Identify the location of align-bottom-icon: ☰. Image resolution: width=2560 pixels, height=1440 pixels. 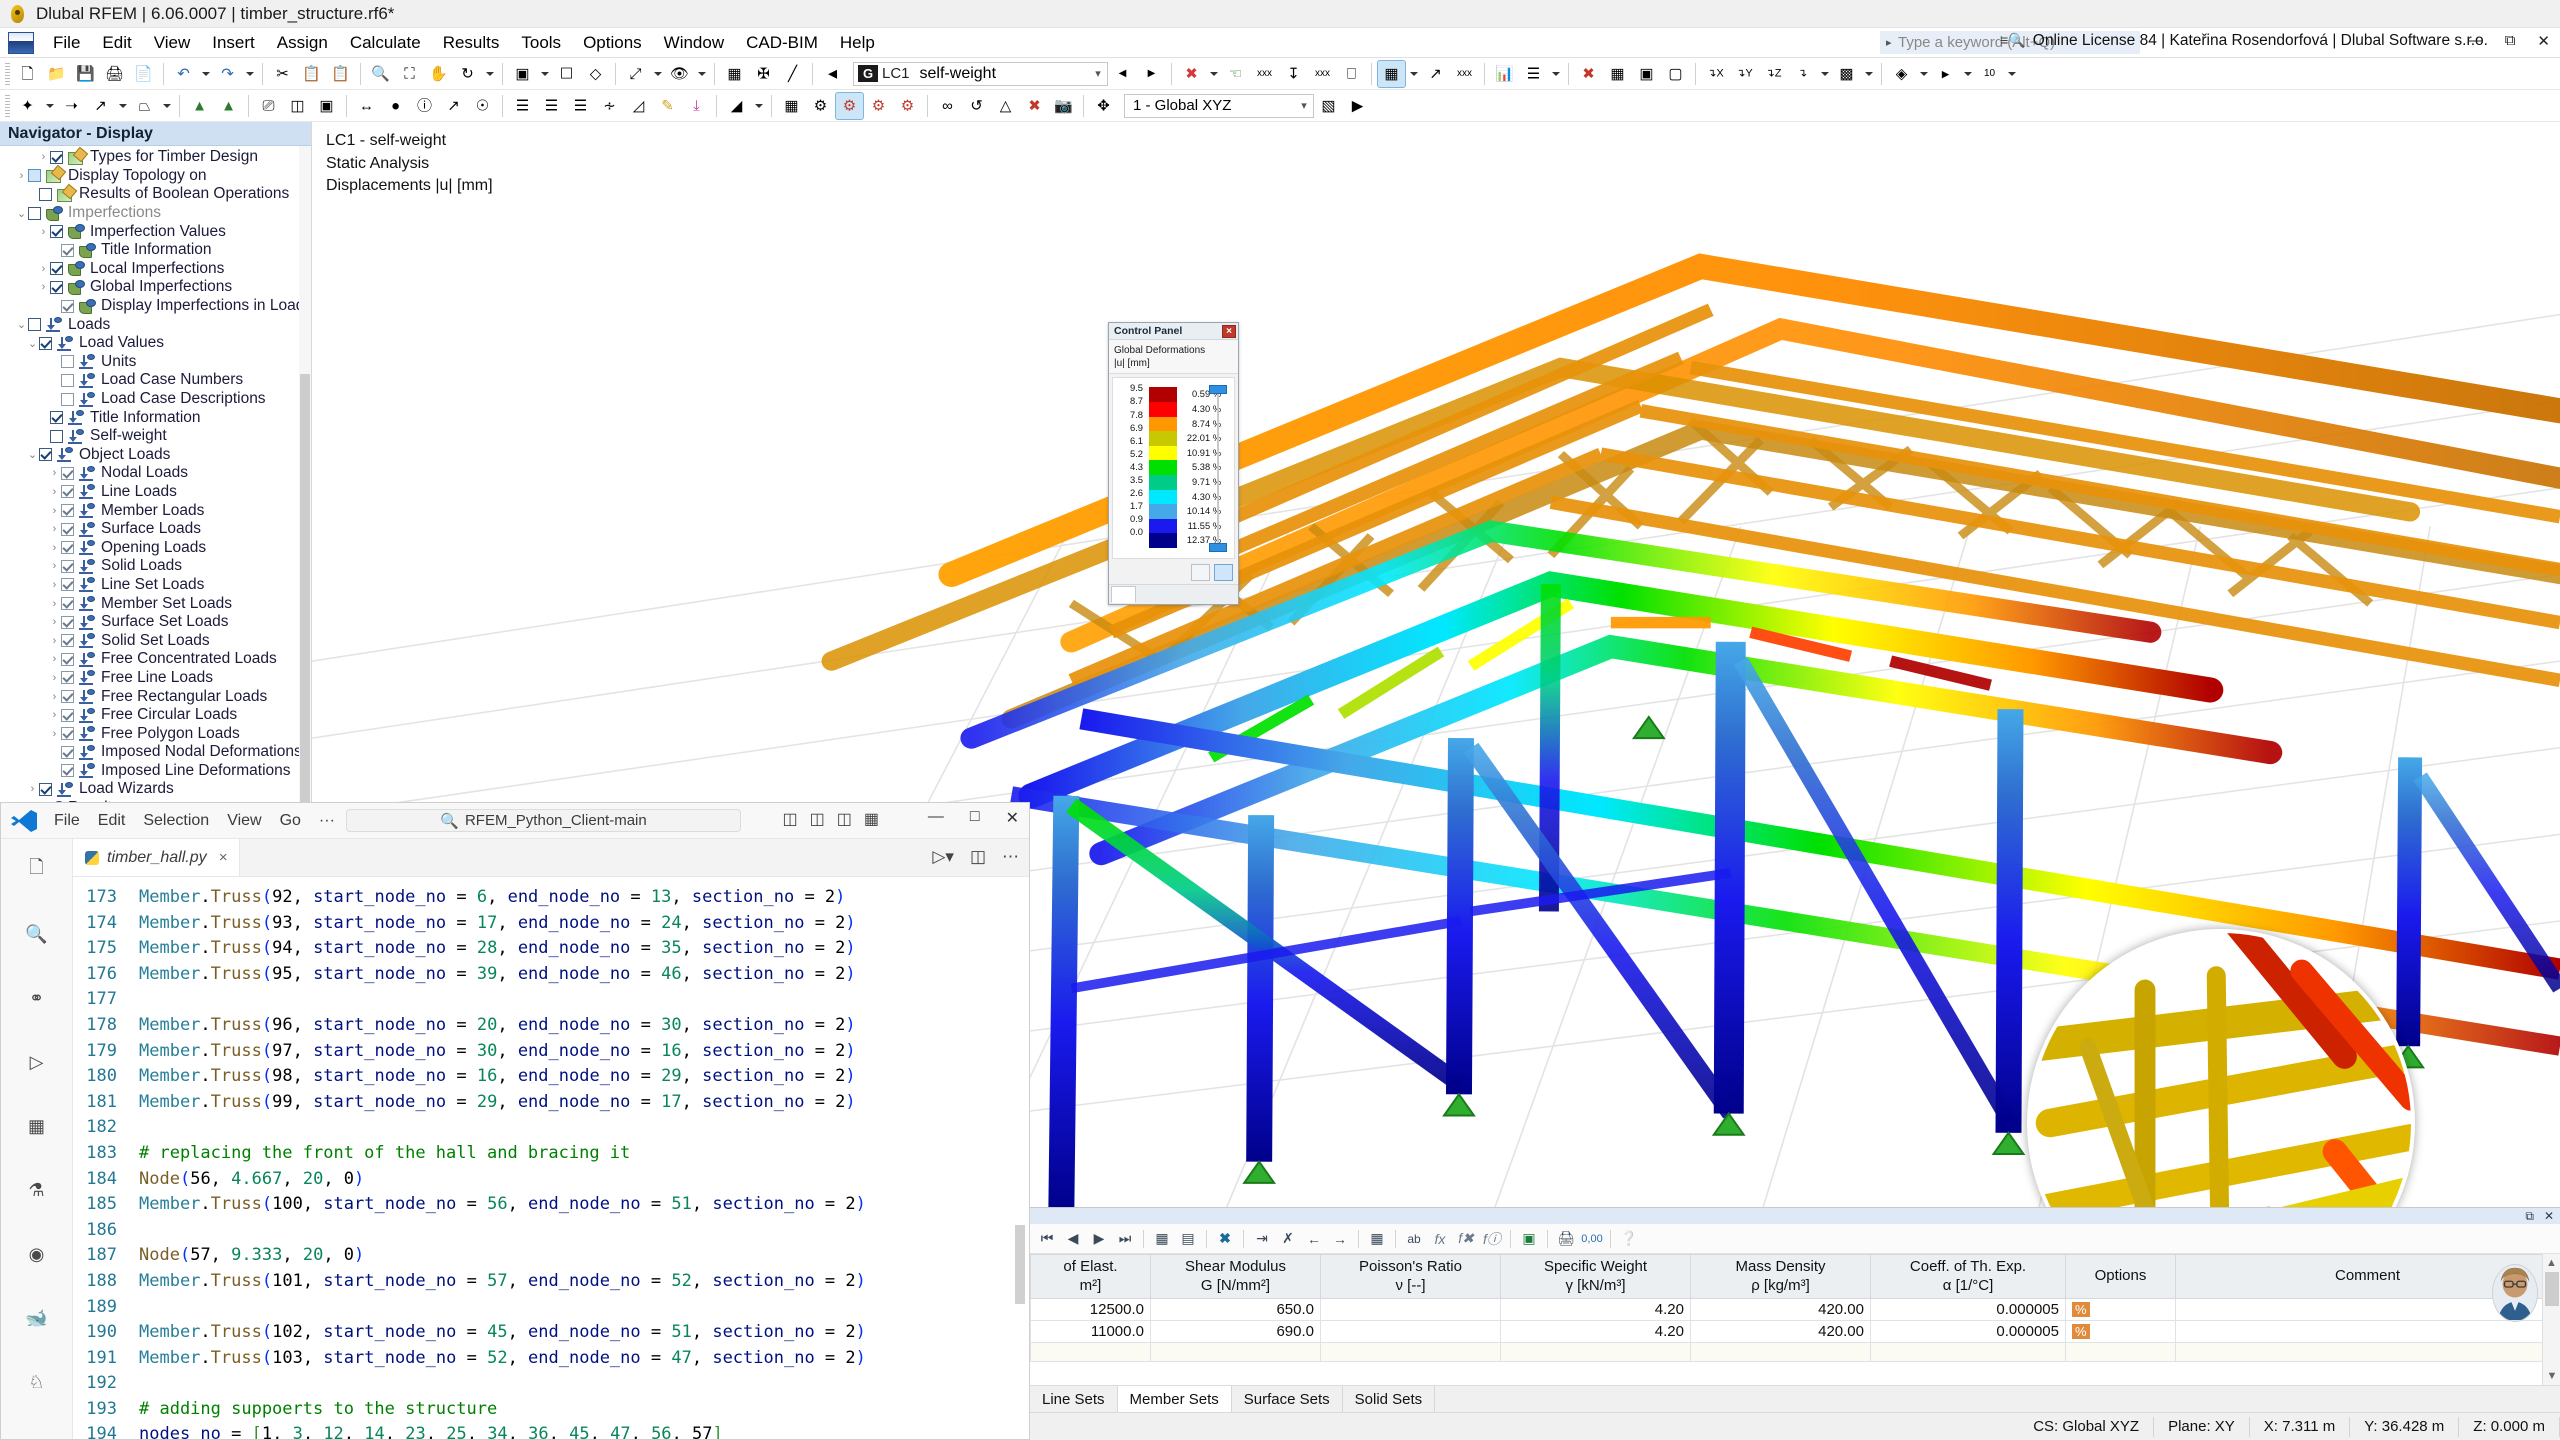
(580, 106).